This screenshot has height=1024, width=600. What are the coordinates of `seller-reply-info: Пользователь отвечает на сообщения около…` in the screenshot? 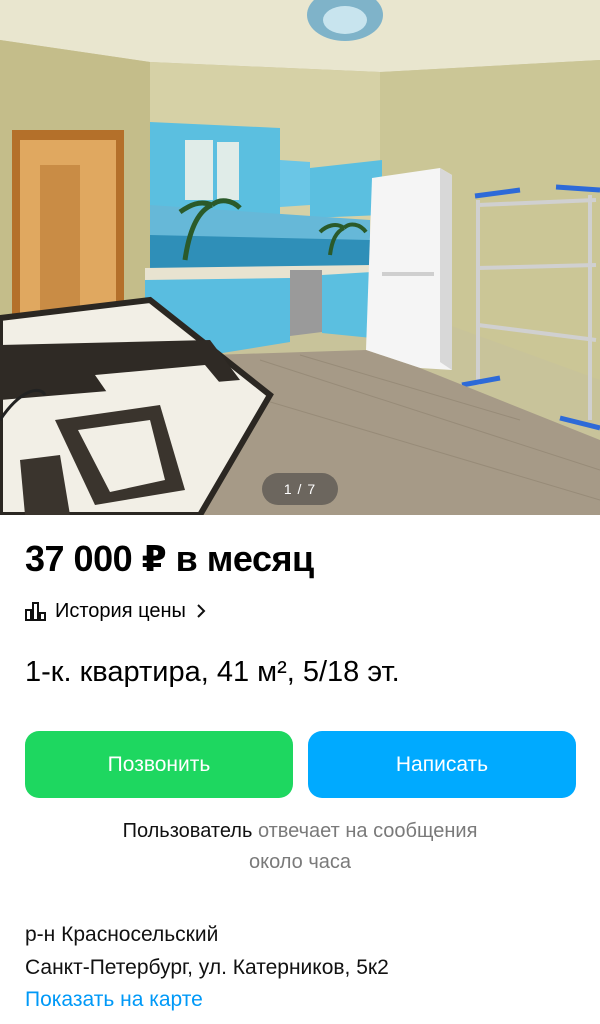 It's located at (300, 847).